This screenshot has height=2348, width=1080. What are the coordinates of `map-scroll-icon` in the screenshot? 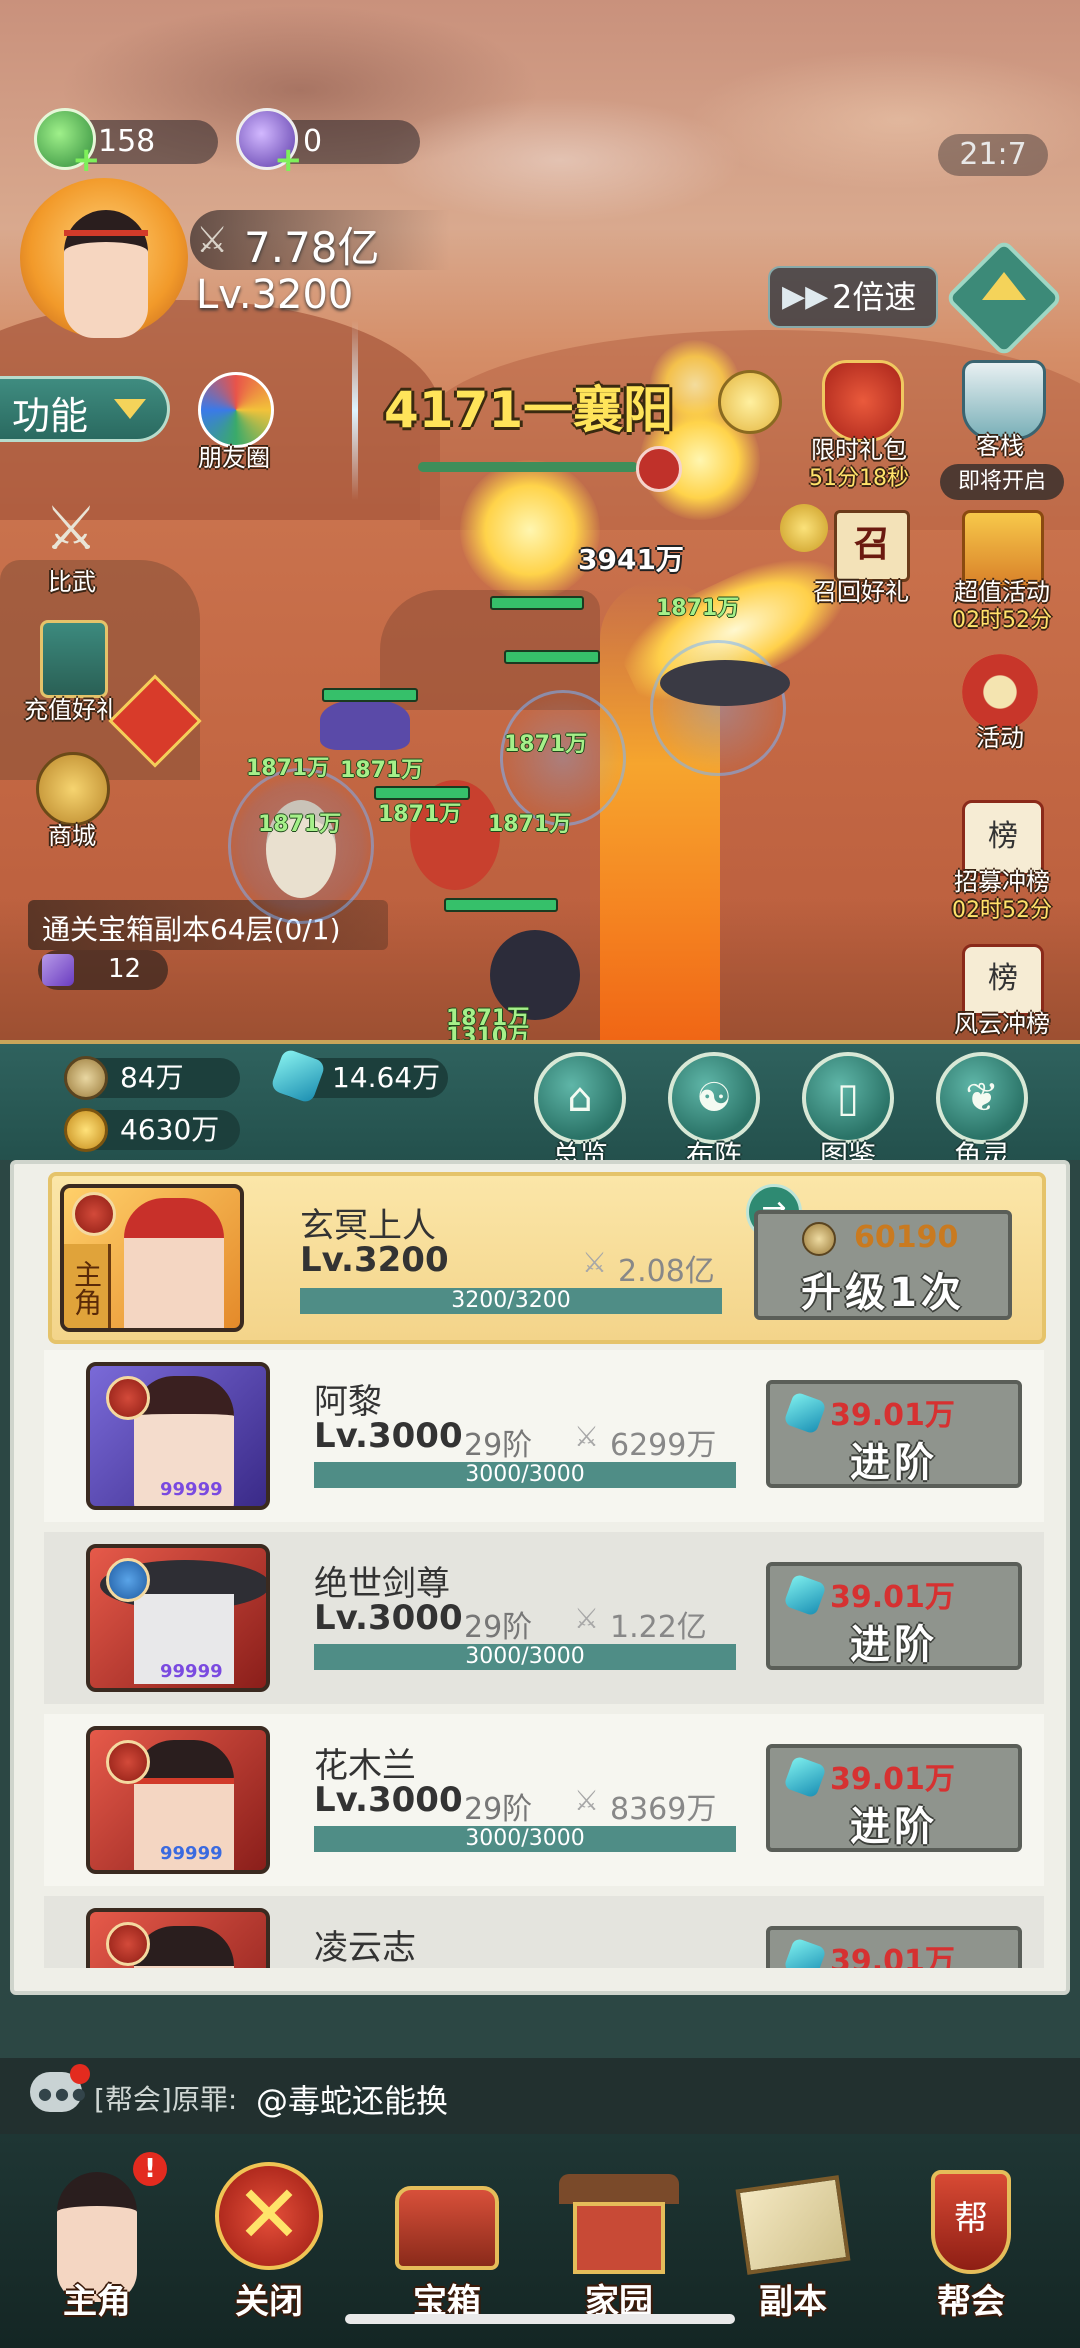 It's located at (793, 2217).